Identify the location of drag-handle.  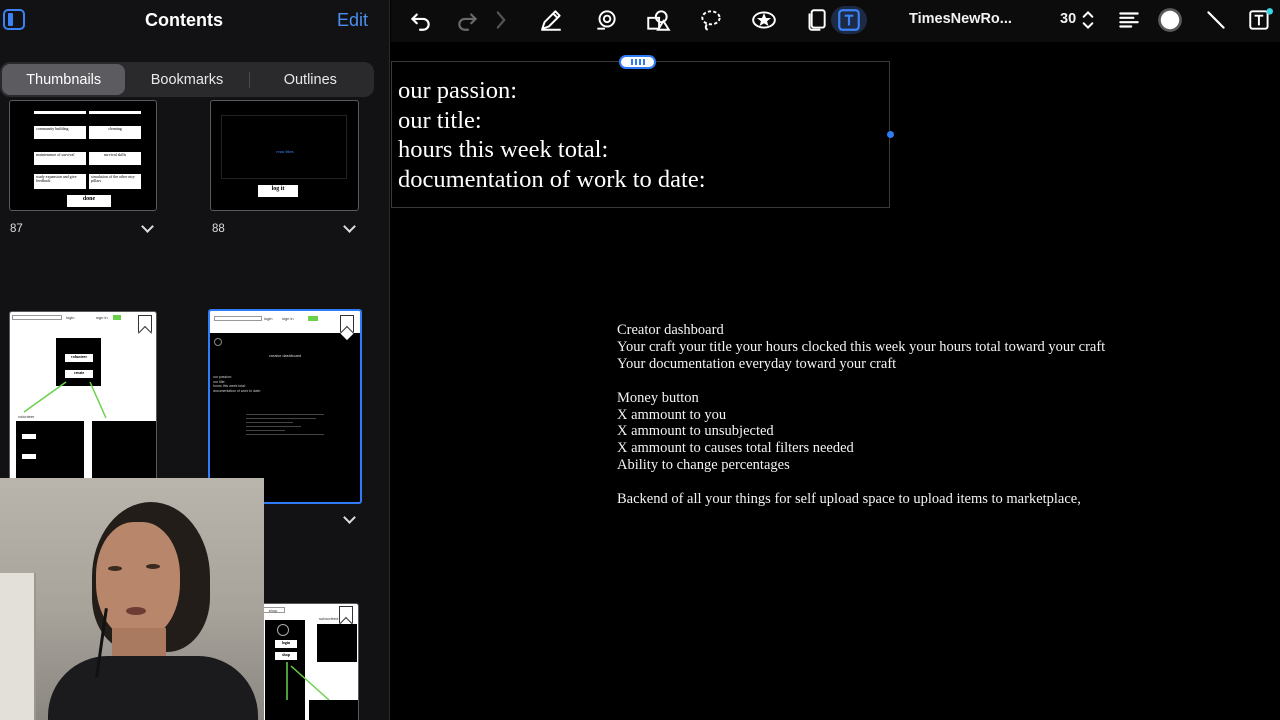
(637, 62).